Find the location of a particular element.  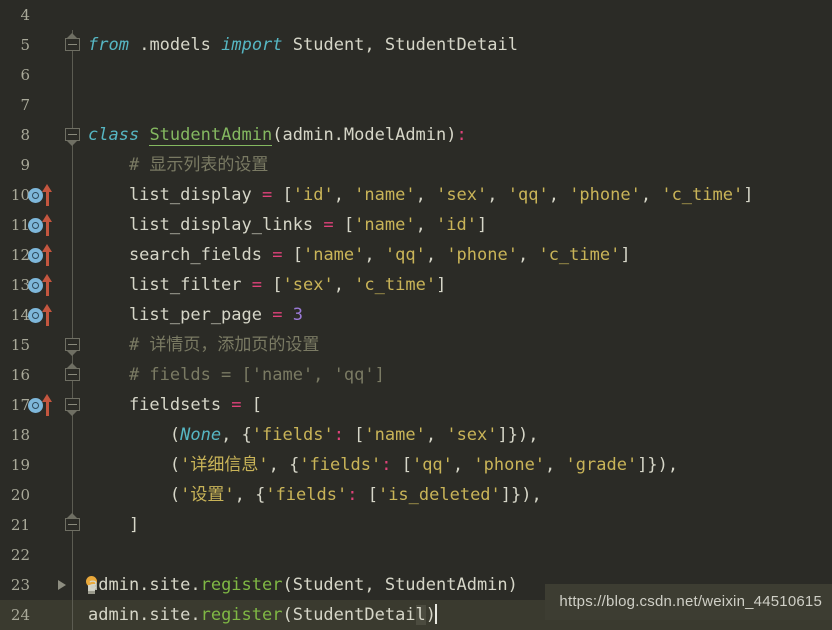

code-line: 18 (None, {'fields': ['name', 'sex']}), is located at coordinates (416, 435).